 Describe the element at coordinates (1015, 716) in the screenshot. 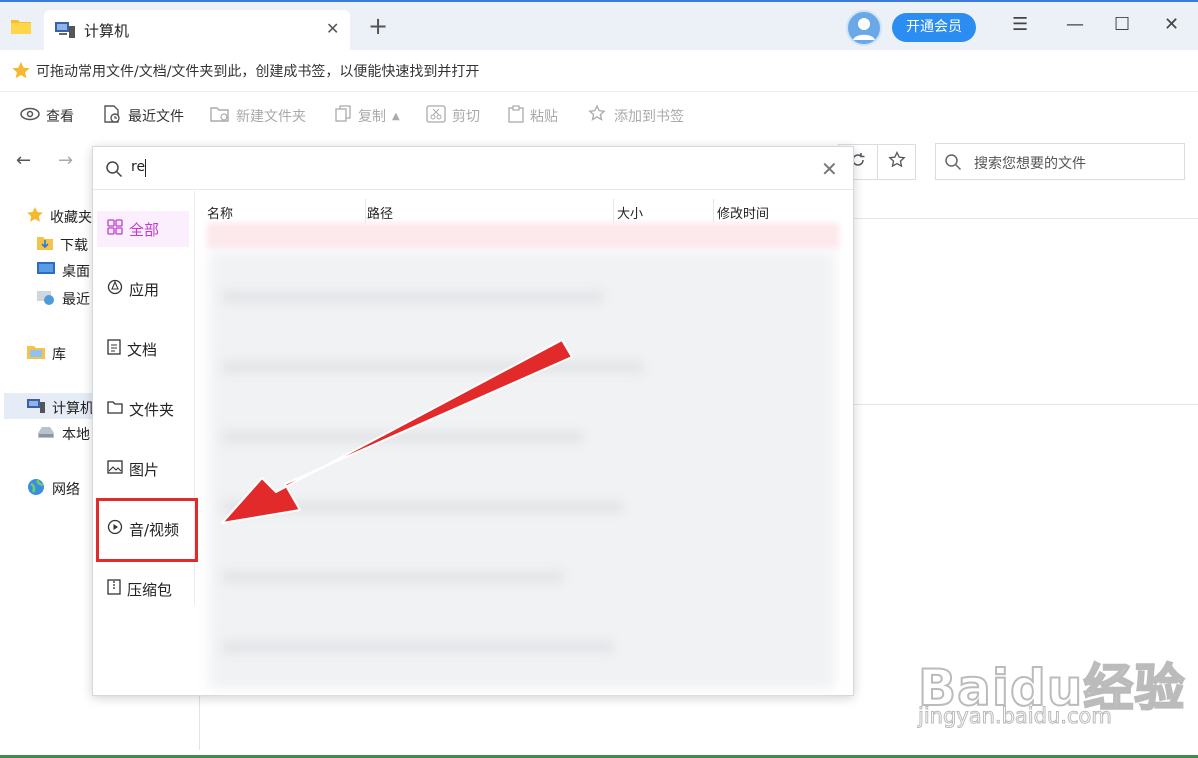

I see `watermark-url: jingyan.baidu.com` at that location.